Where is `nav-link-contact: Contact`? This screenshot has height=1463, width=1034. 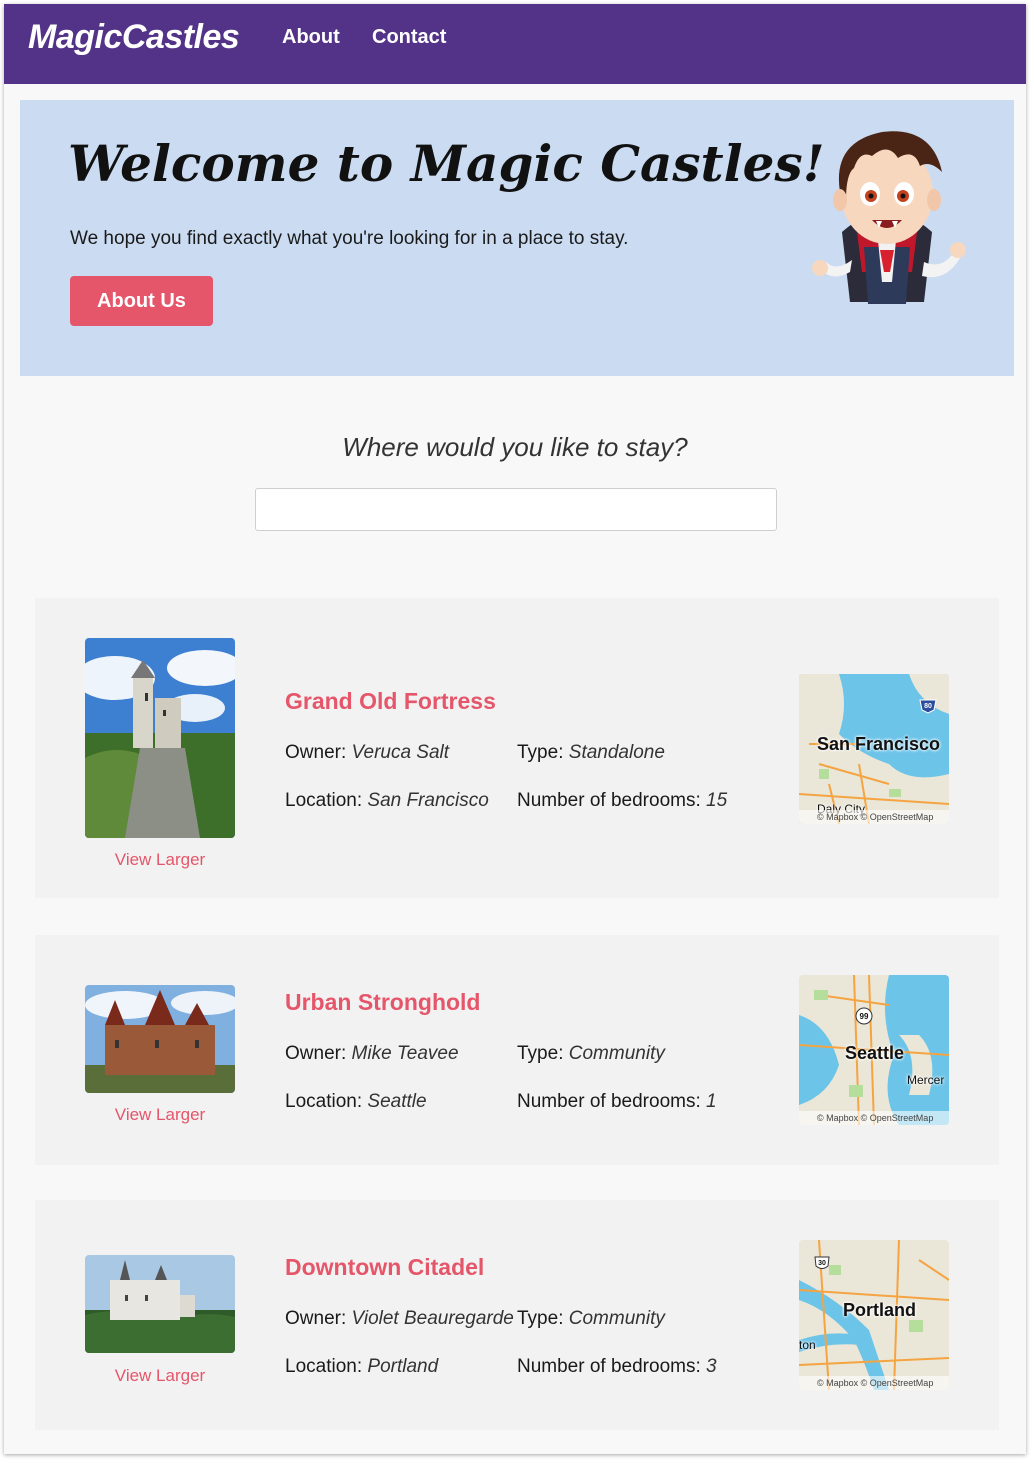 nav-link-contact: Contact is located at coordinates (409, 37).